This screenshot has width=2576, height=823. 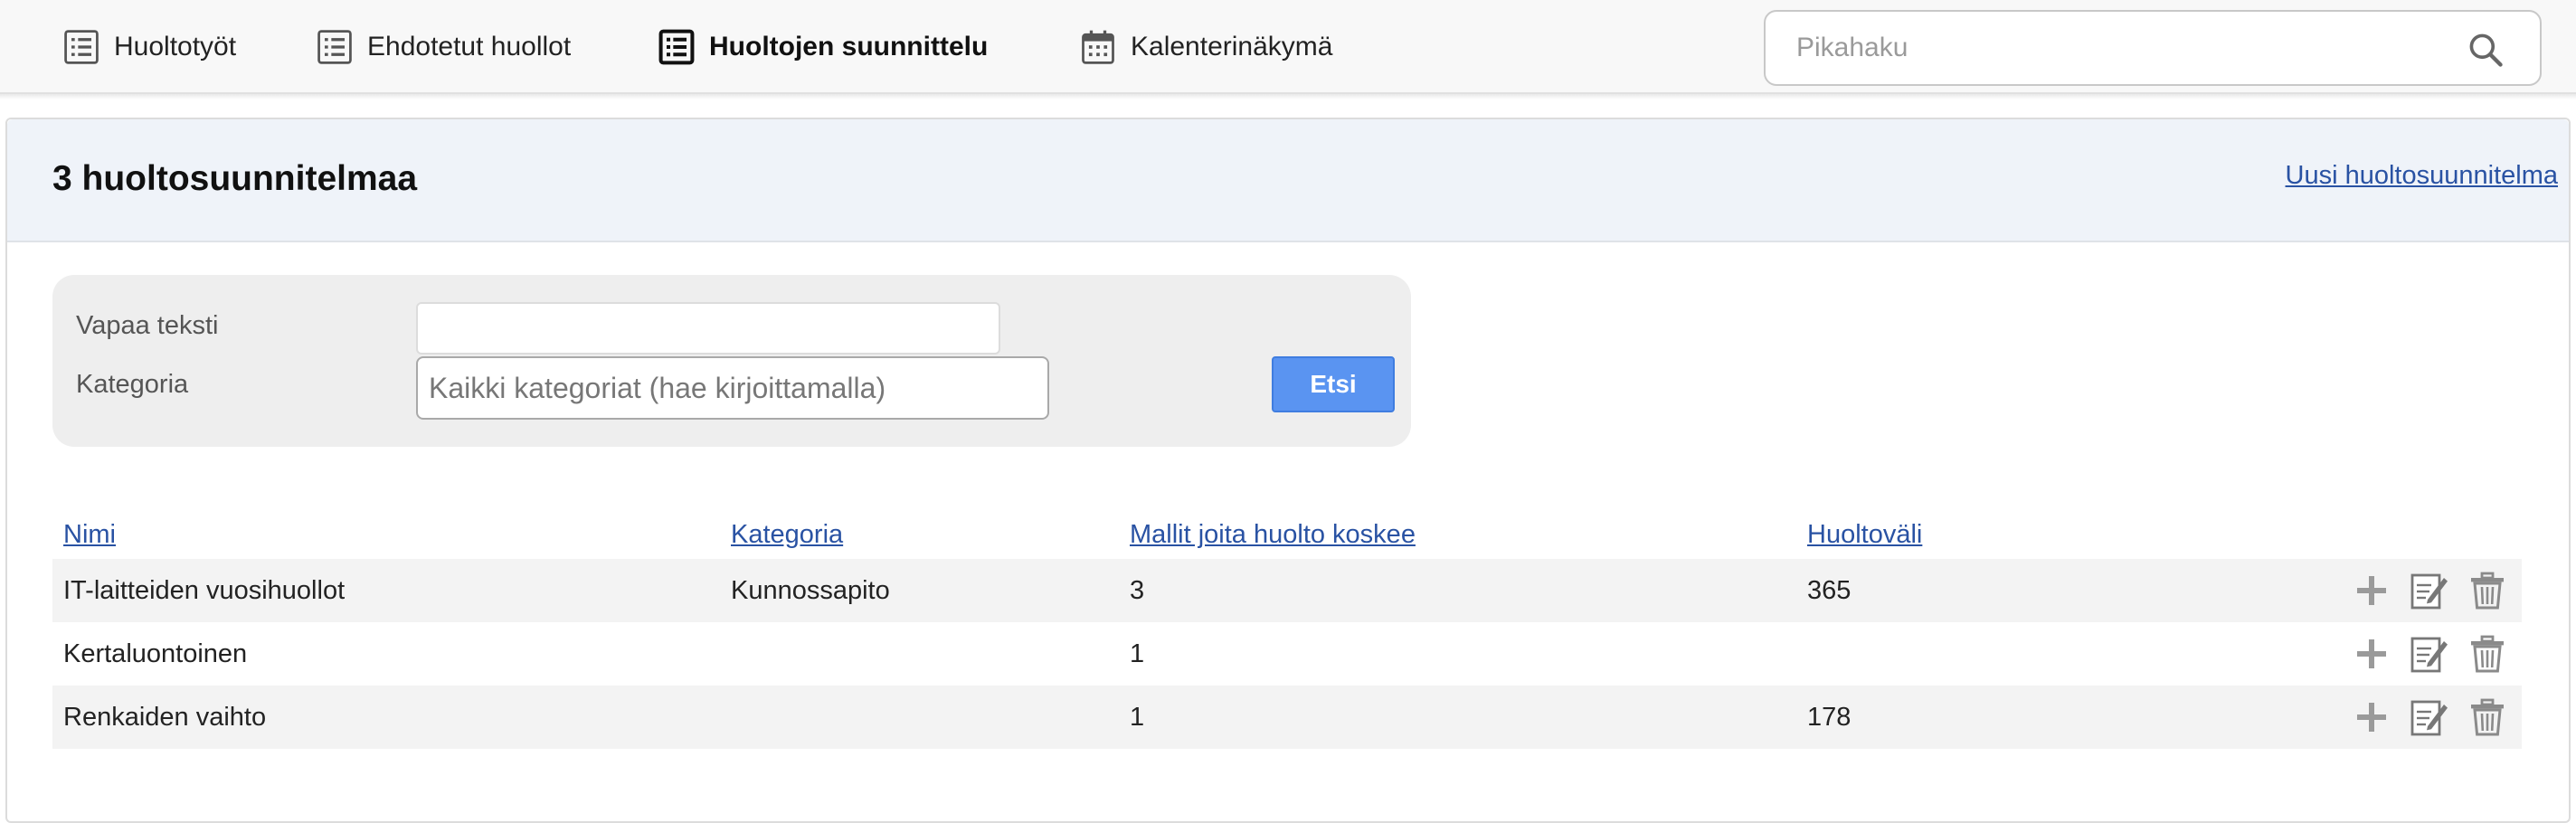 What do you see at coordinates (2485, 50) in the screenshot?
I see `search-icon` at bounding box center [2485, 50].